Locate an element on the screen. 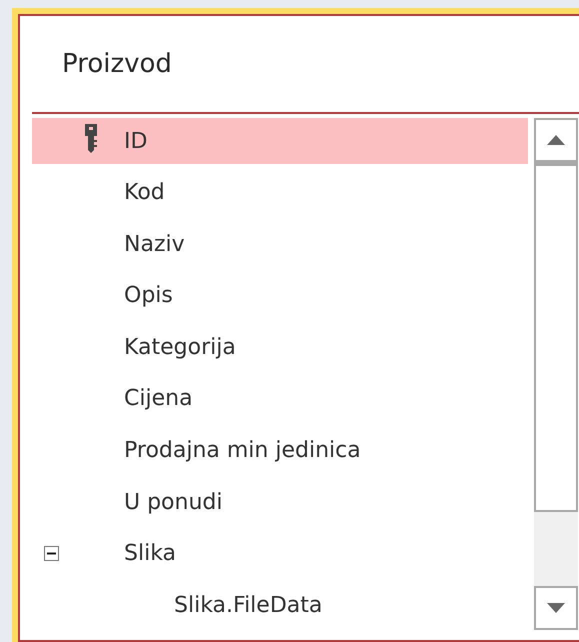  field-row: Slika is located at coordinates (280, 553).